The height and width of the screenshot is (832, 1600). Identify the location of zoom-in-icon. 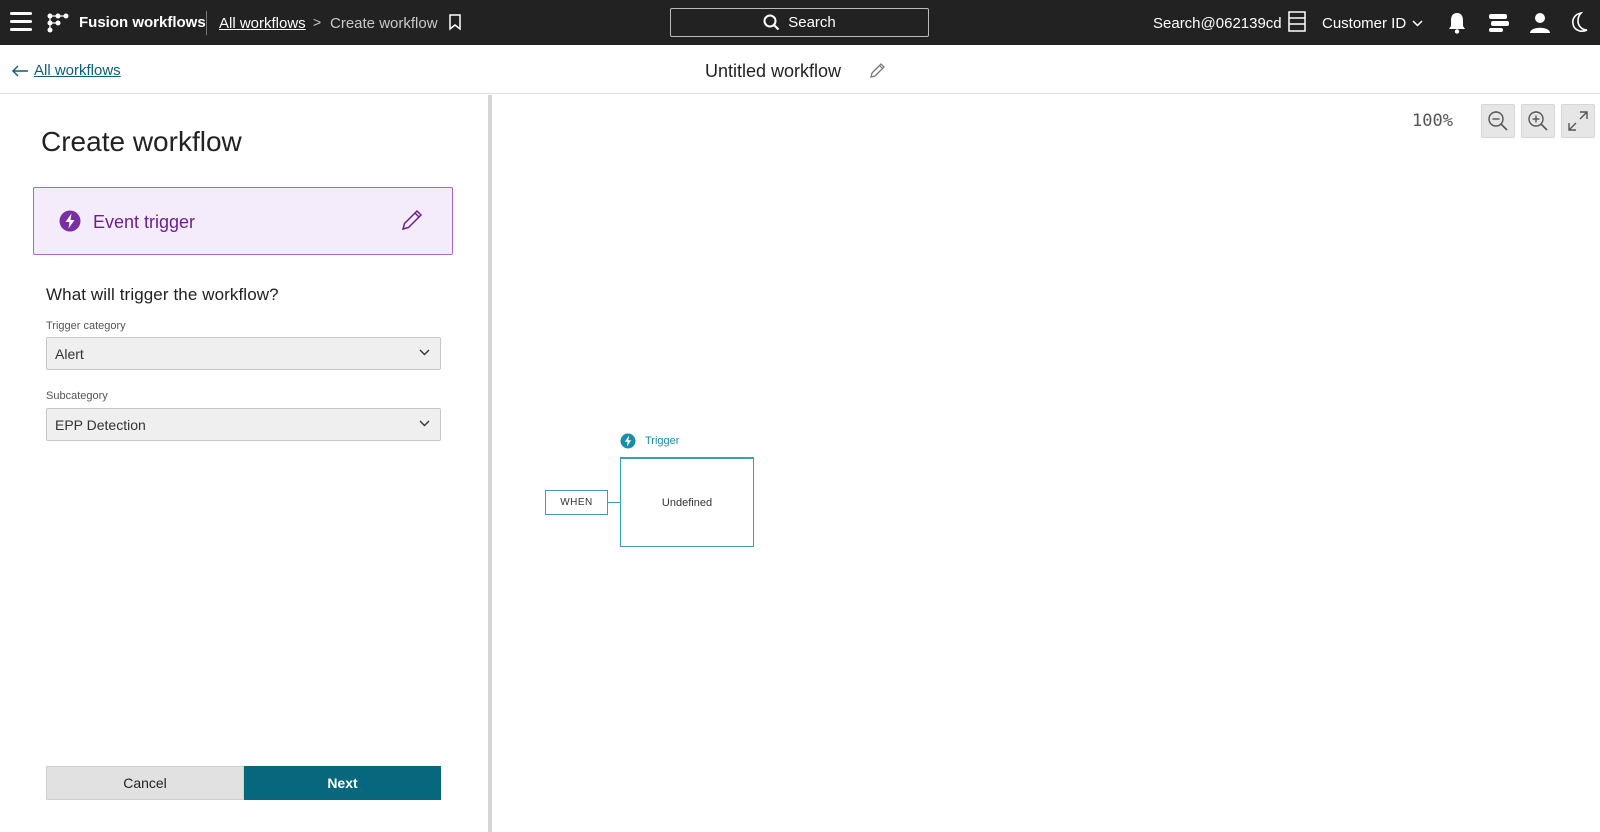
(1538, 121).